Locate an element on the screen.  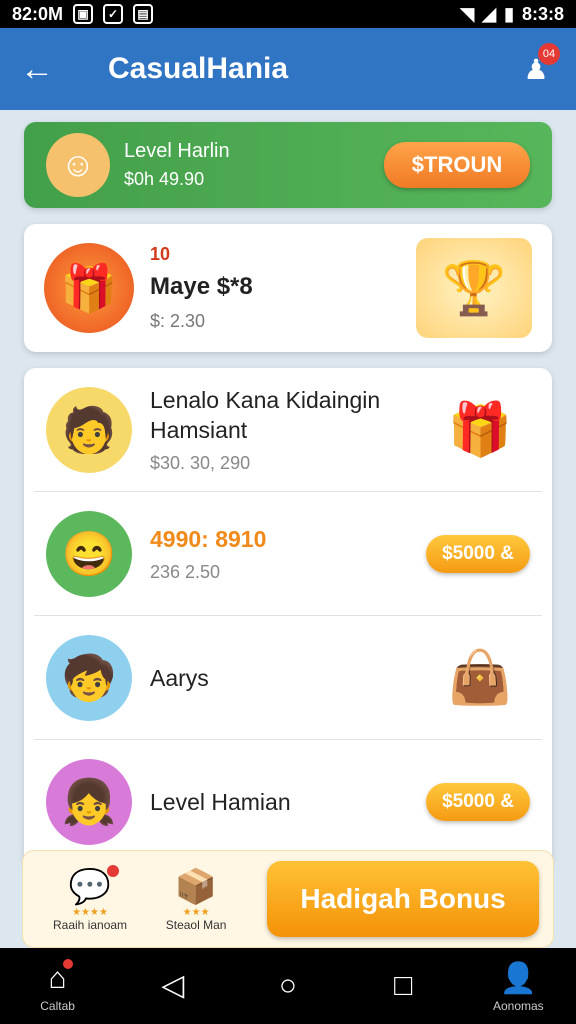
shop-label: Steaol Man is located at coordinates (196, 924).